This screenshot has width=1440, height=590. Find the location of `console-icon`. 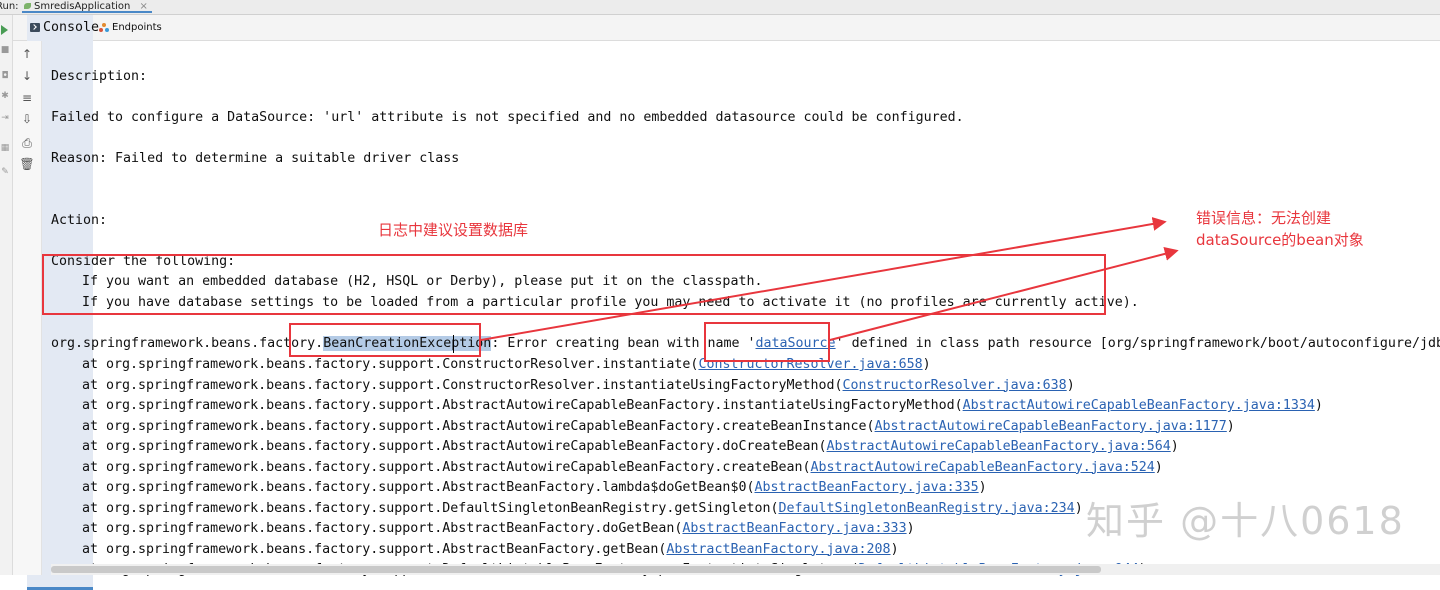

console-icon is located at coordinates (35, 27).